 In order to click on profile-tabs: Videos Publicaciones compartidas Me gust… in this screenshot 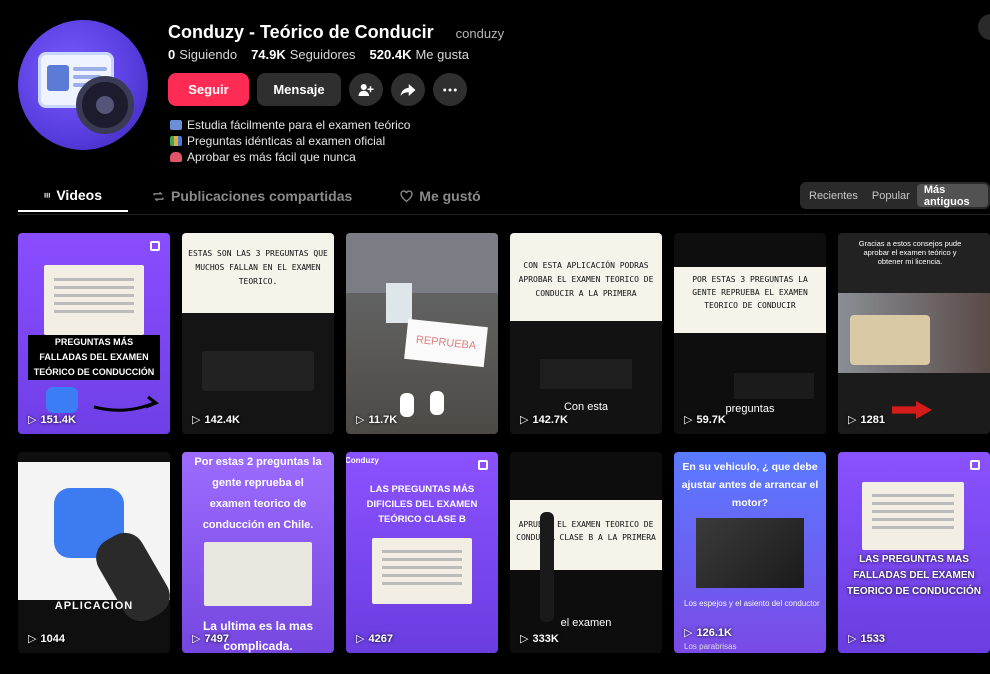, I will do `click(261, 197)`.